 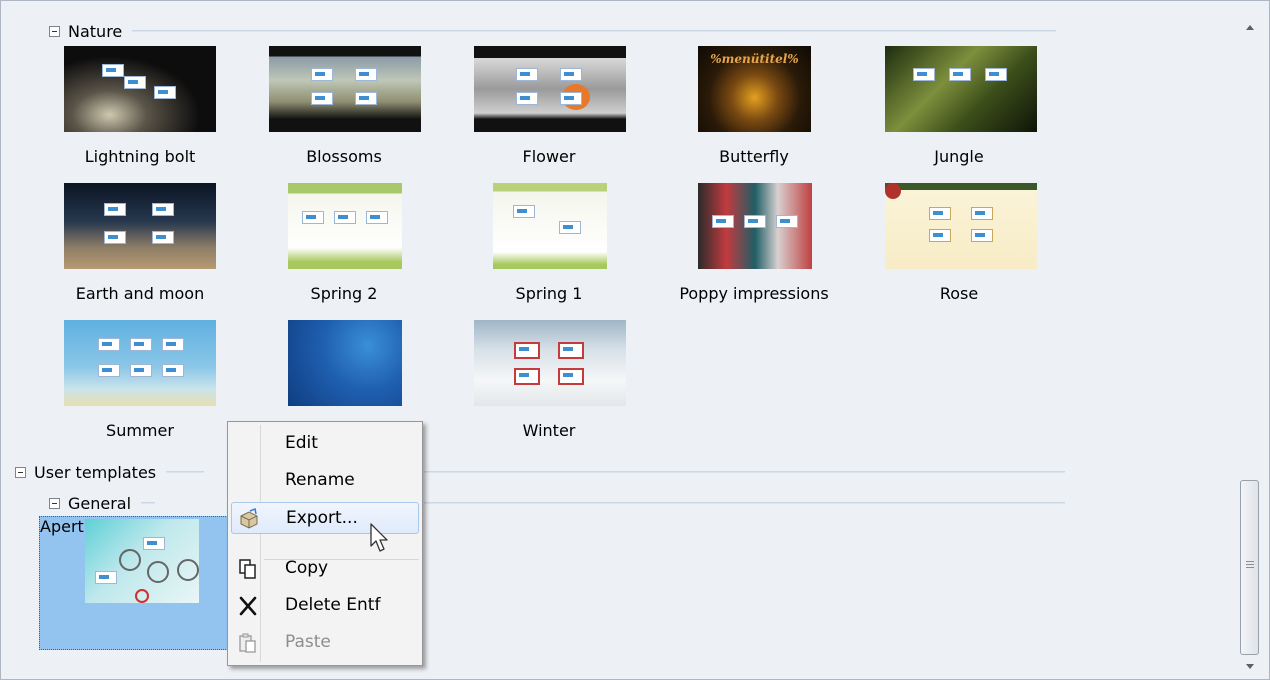 I want to click on template-item-flower: Flower, so click(x=549, y=108).